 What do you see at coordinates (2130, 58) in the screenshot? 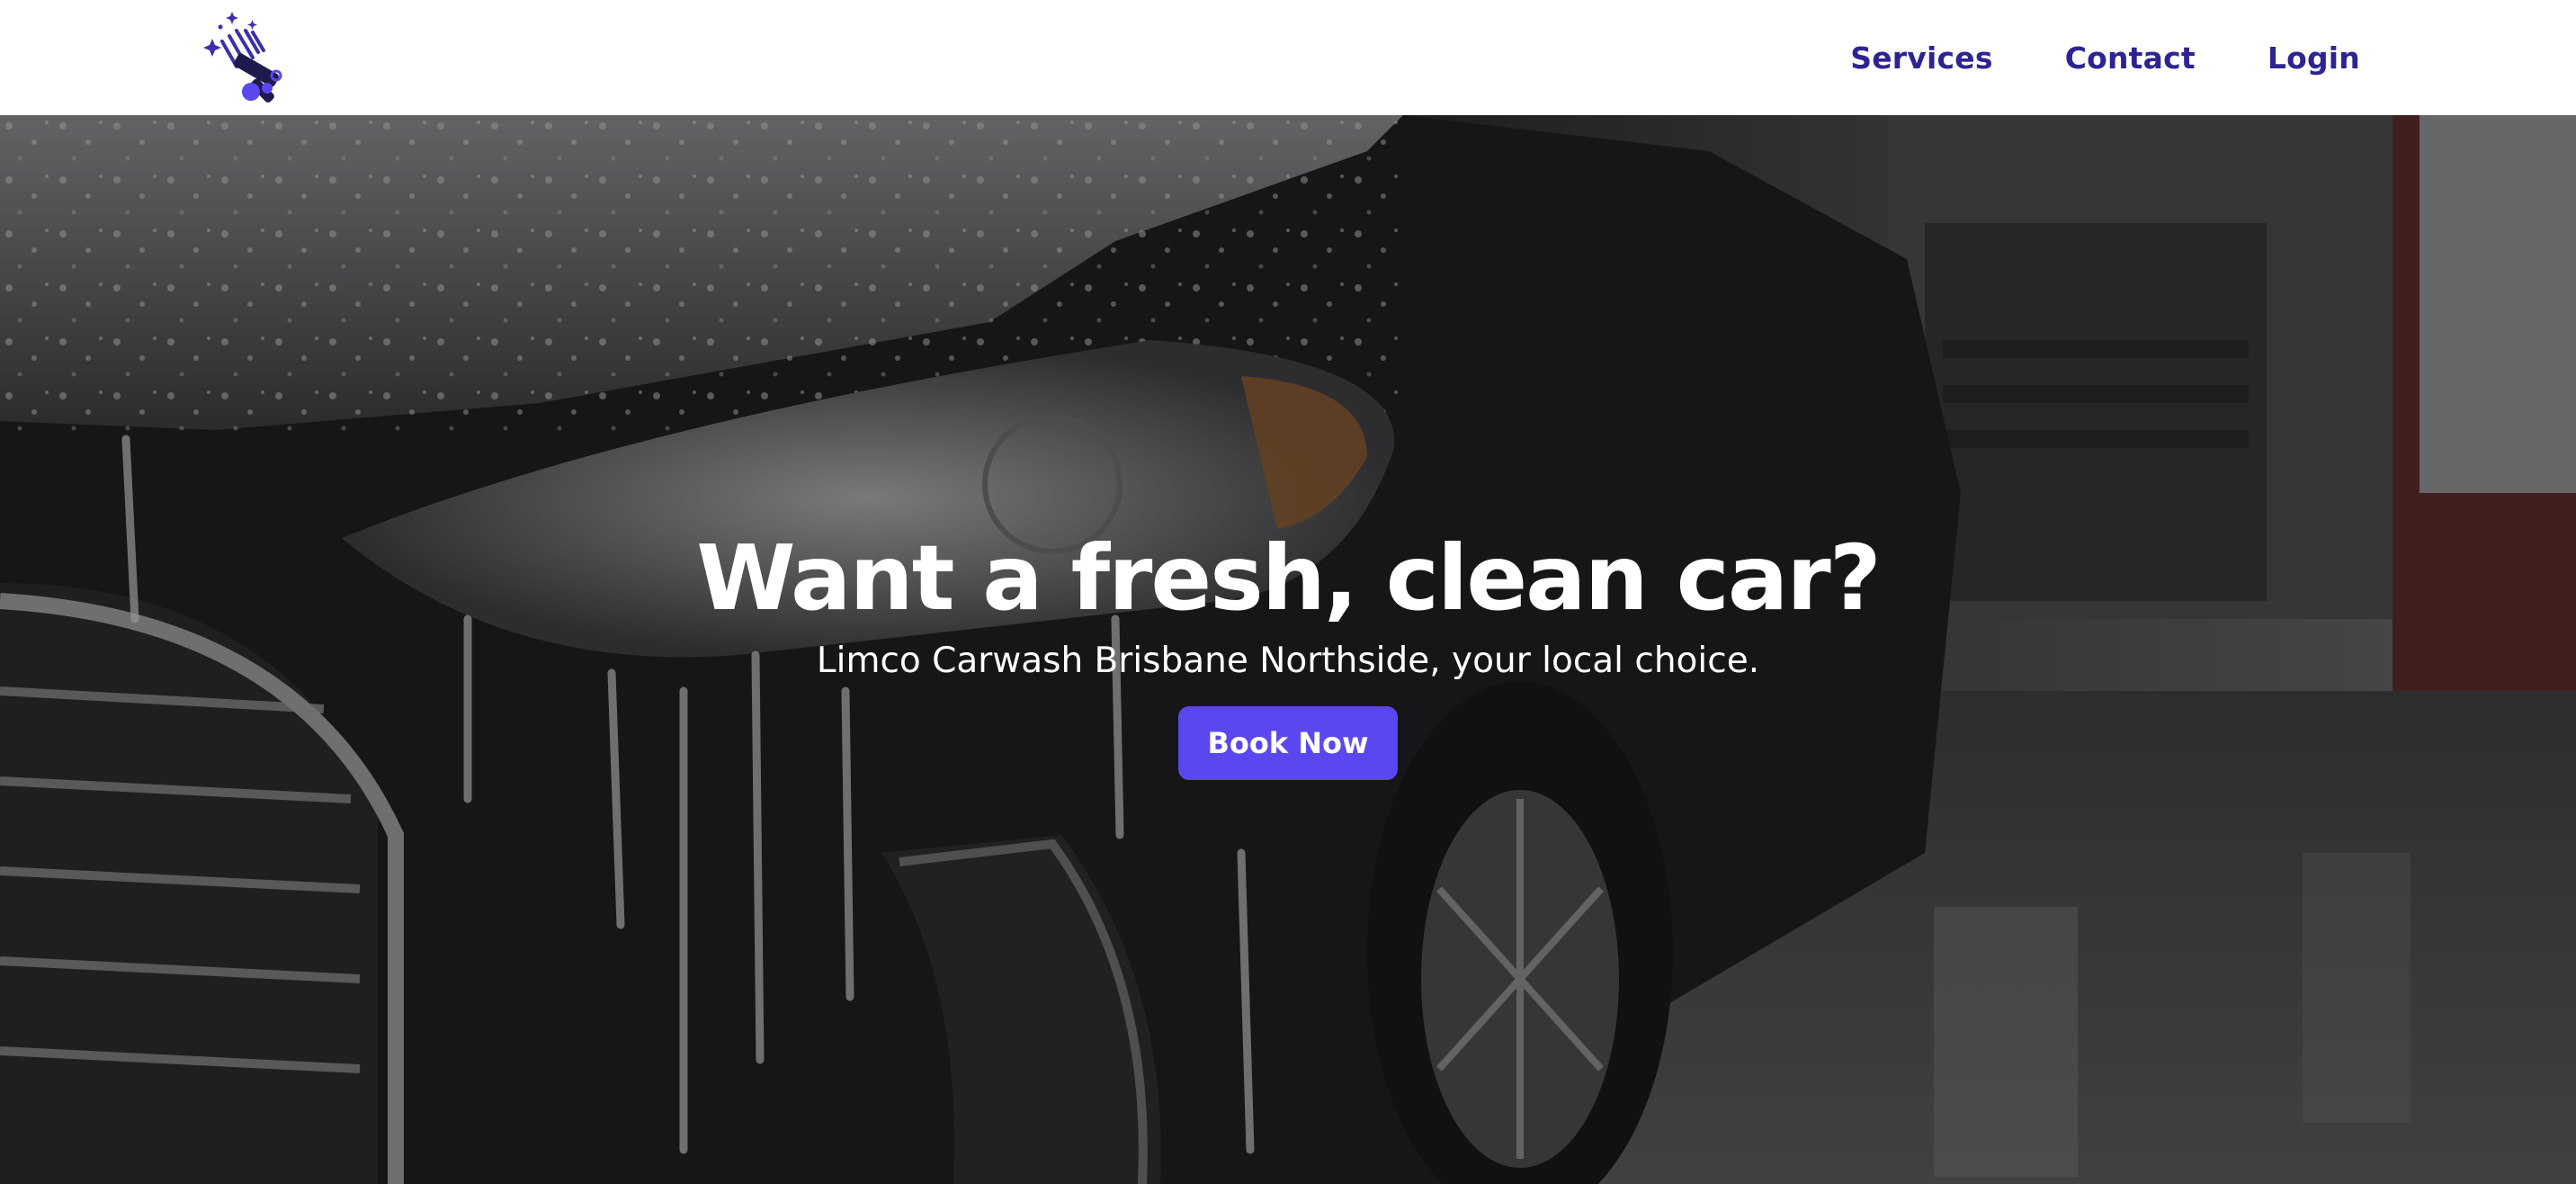
I see `nav-link-contact: Contact` at bounding box center [2130, 58].